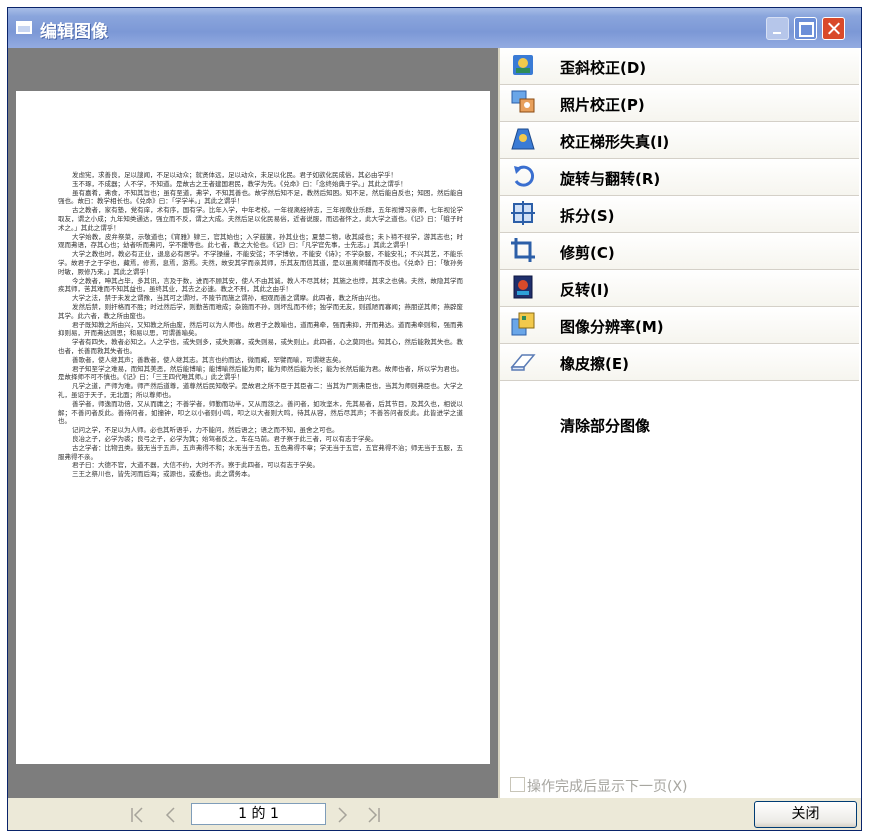 The height and width of the screenshot is (836, 875). I want to click on first-page-button, so click(137, 815).